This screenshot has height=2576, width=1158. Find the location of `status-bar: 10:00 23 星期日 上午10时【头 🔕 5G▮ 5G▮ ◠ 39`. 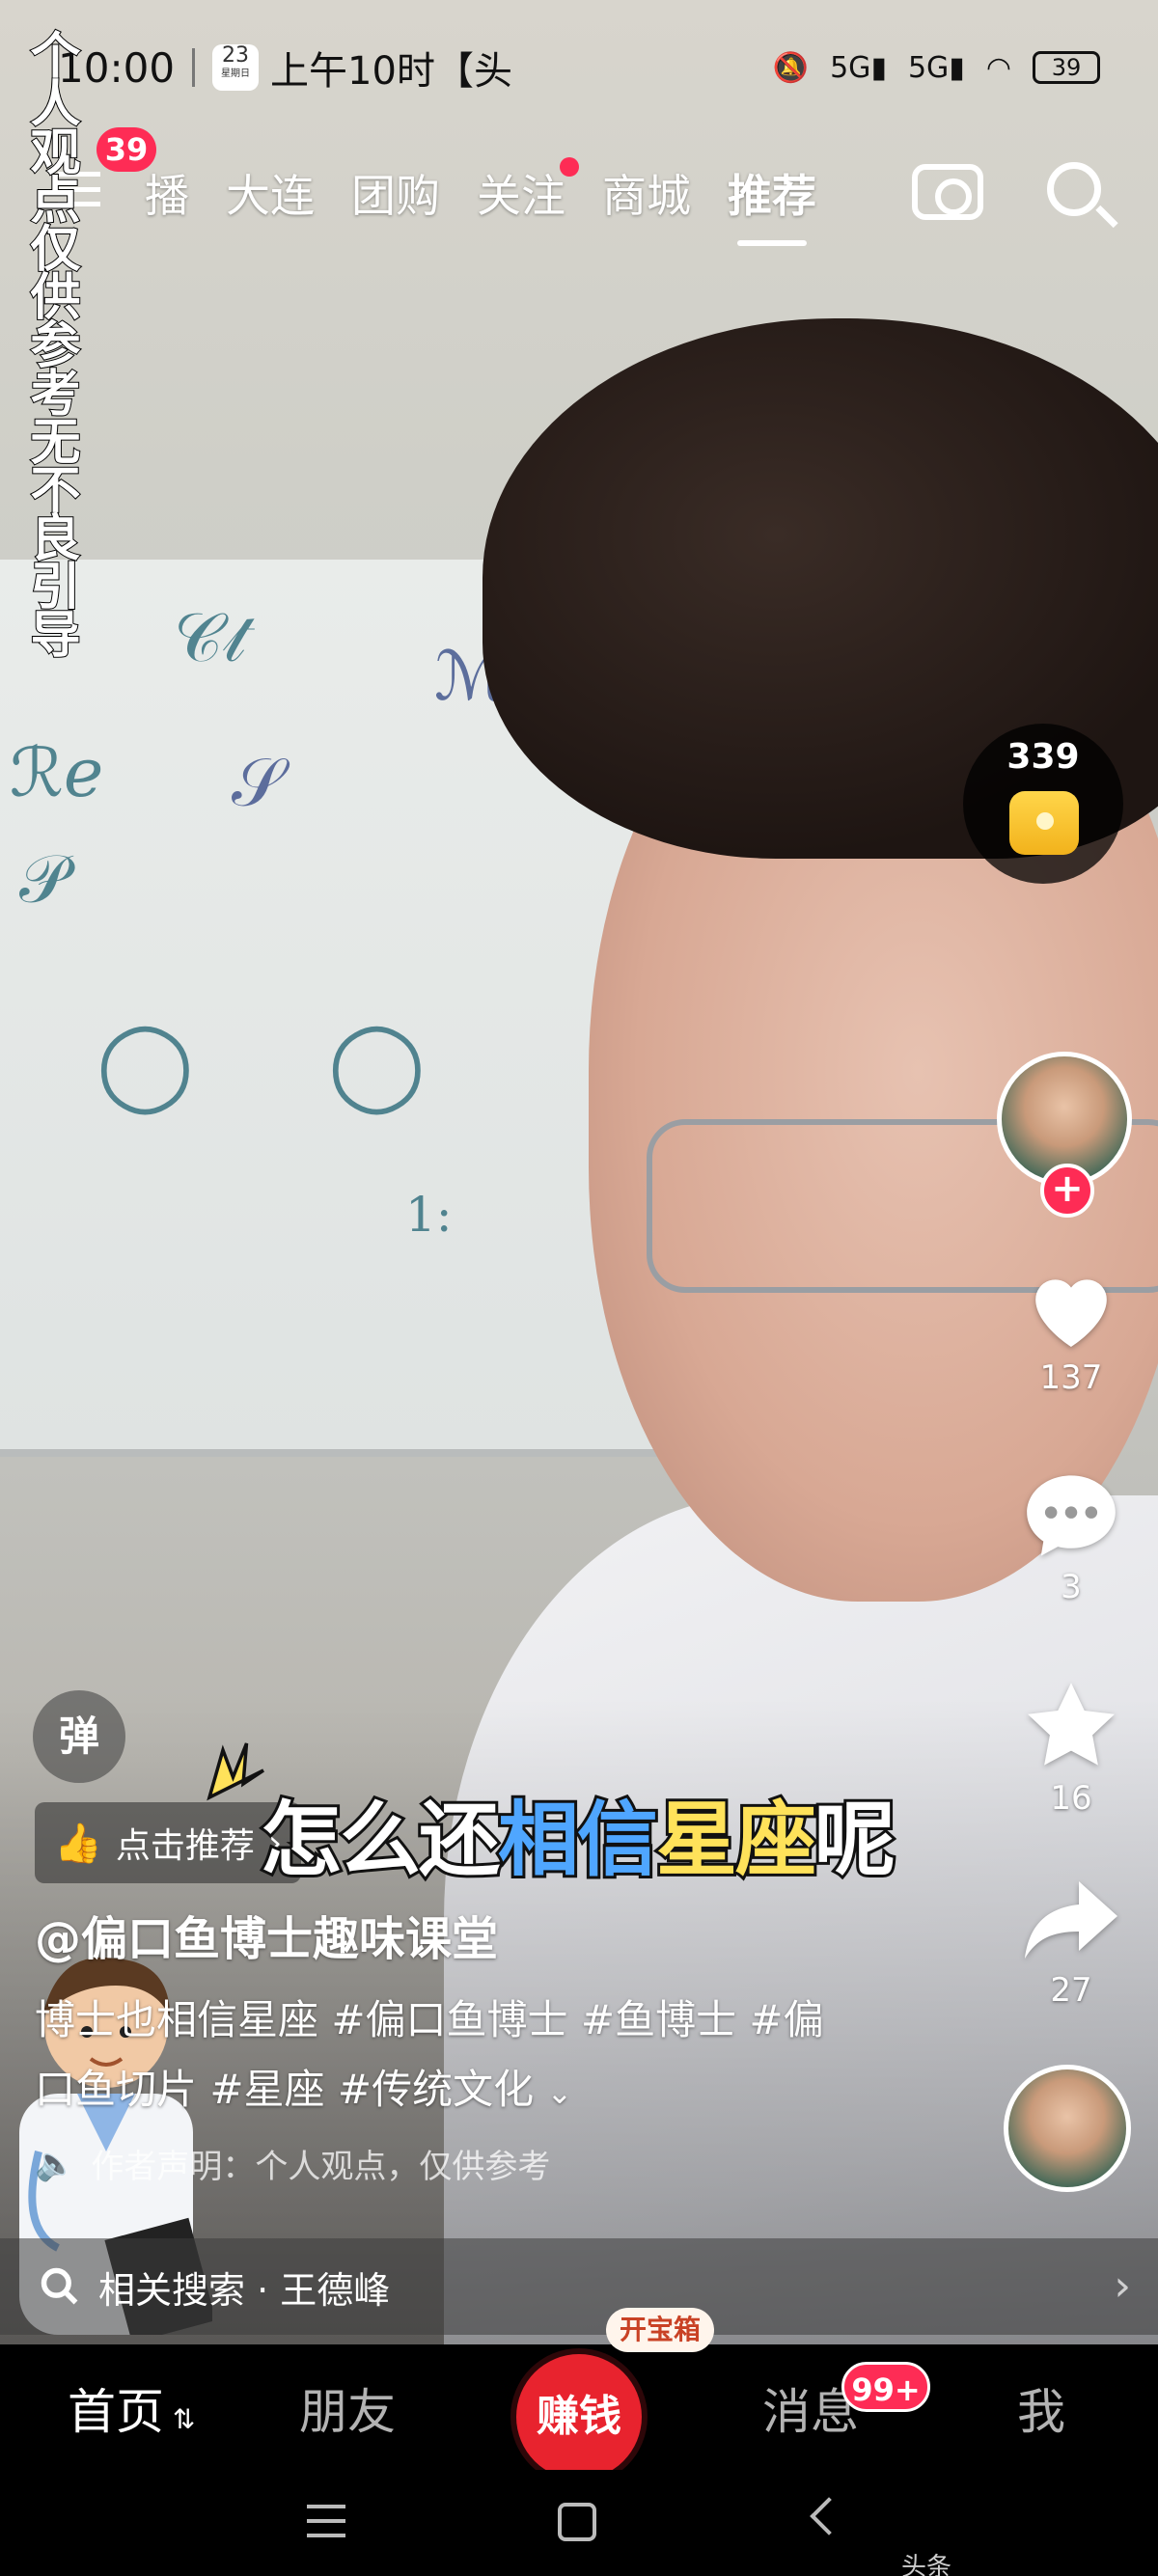

status-bar: 10:00 23 星期日 上午10时【头 🔕 5G▮ 5G▮ ◠ 39 is located at coordinates (579, 67).